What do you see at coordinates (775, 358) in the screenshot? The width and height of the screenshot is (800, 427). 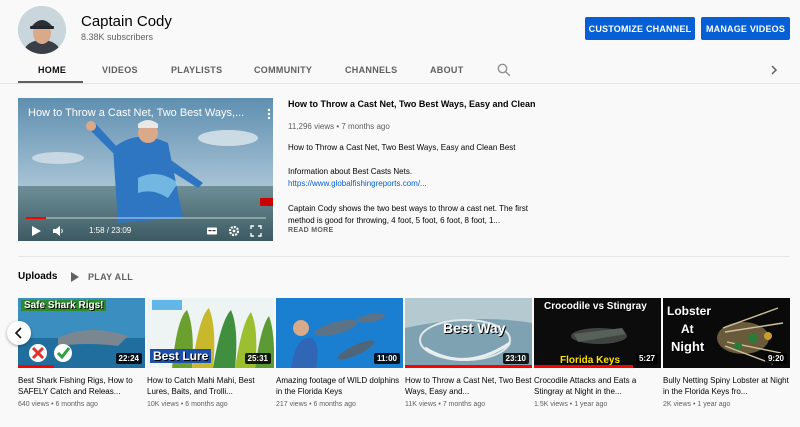 I see `video-duration: 9:20` at bounding box center [775, 358].